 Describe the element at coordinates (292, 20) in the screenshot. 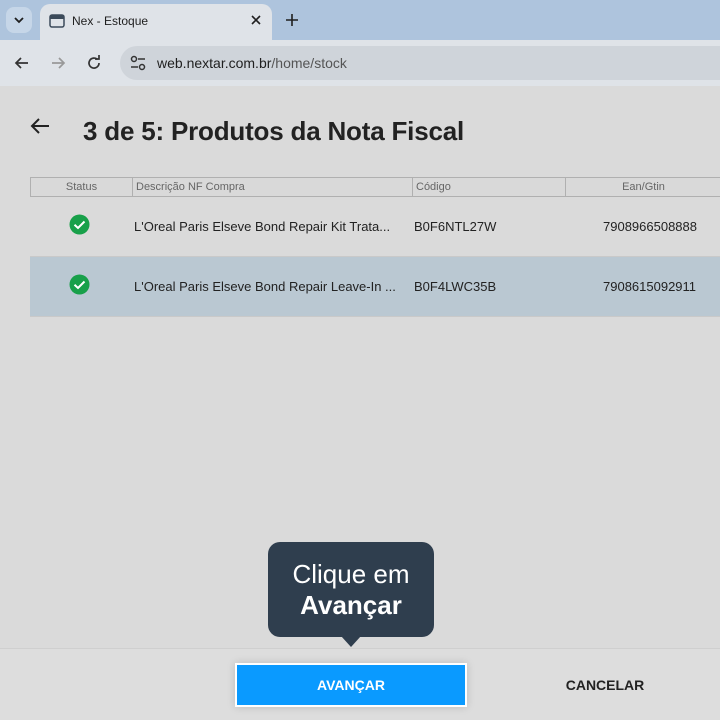

I see `new-tab-icon` at that location.